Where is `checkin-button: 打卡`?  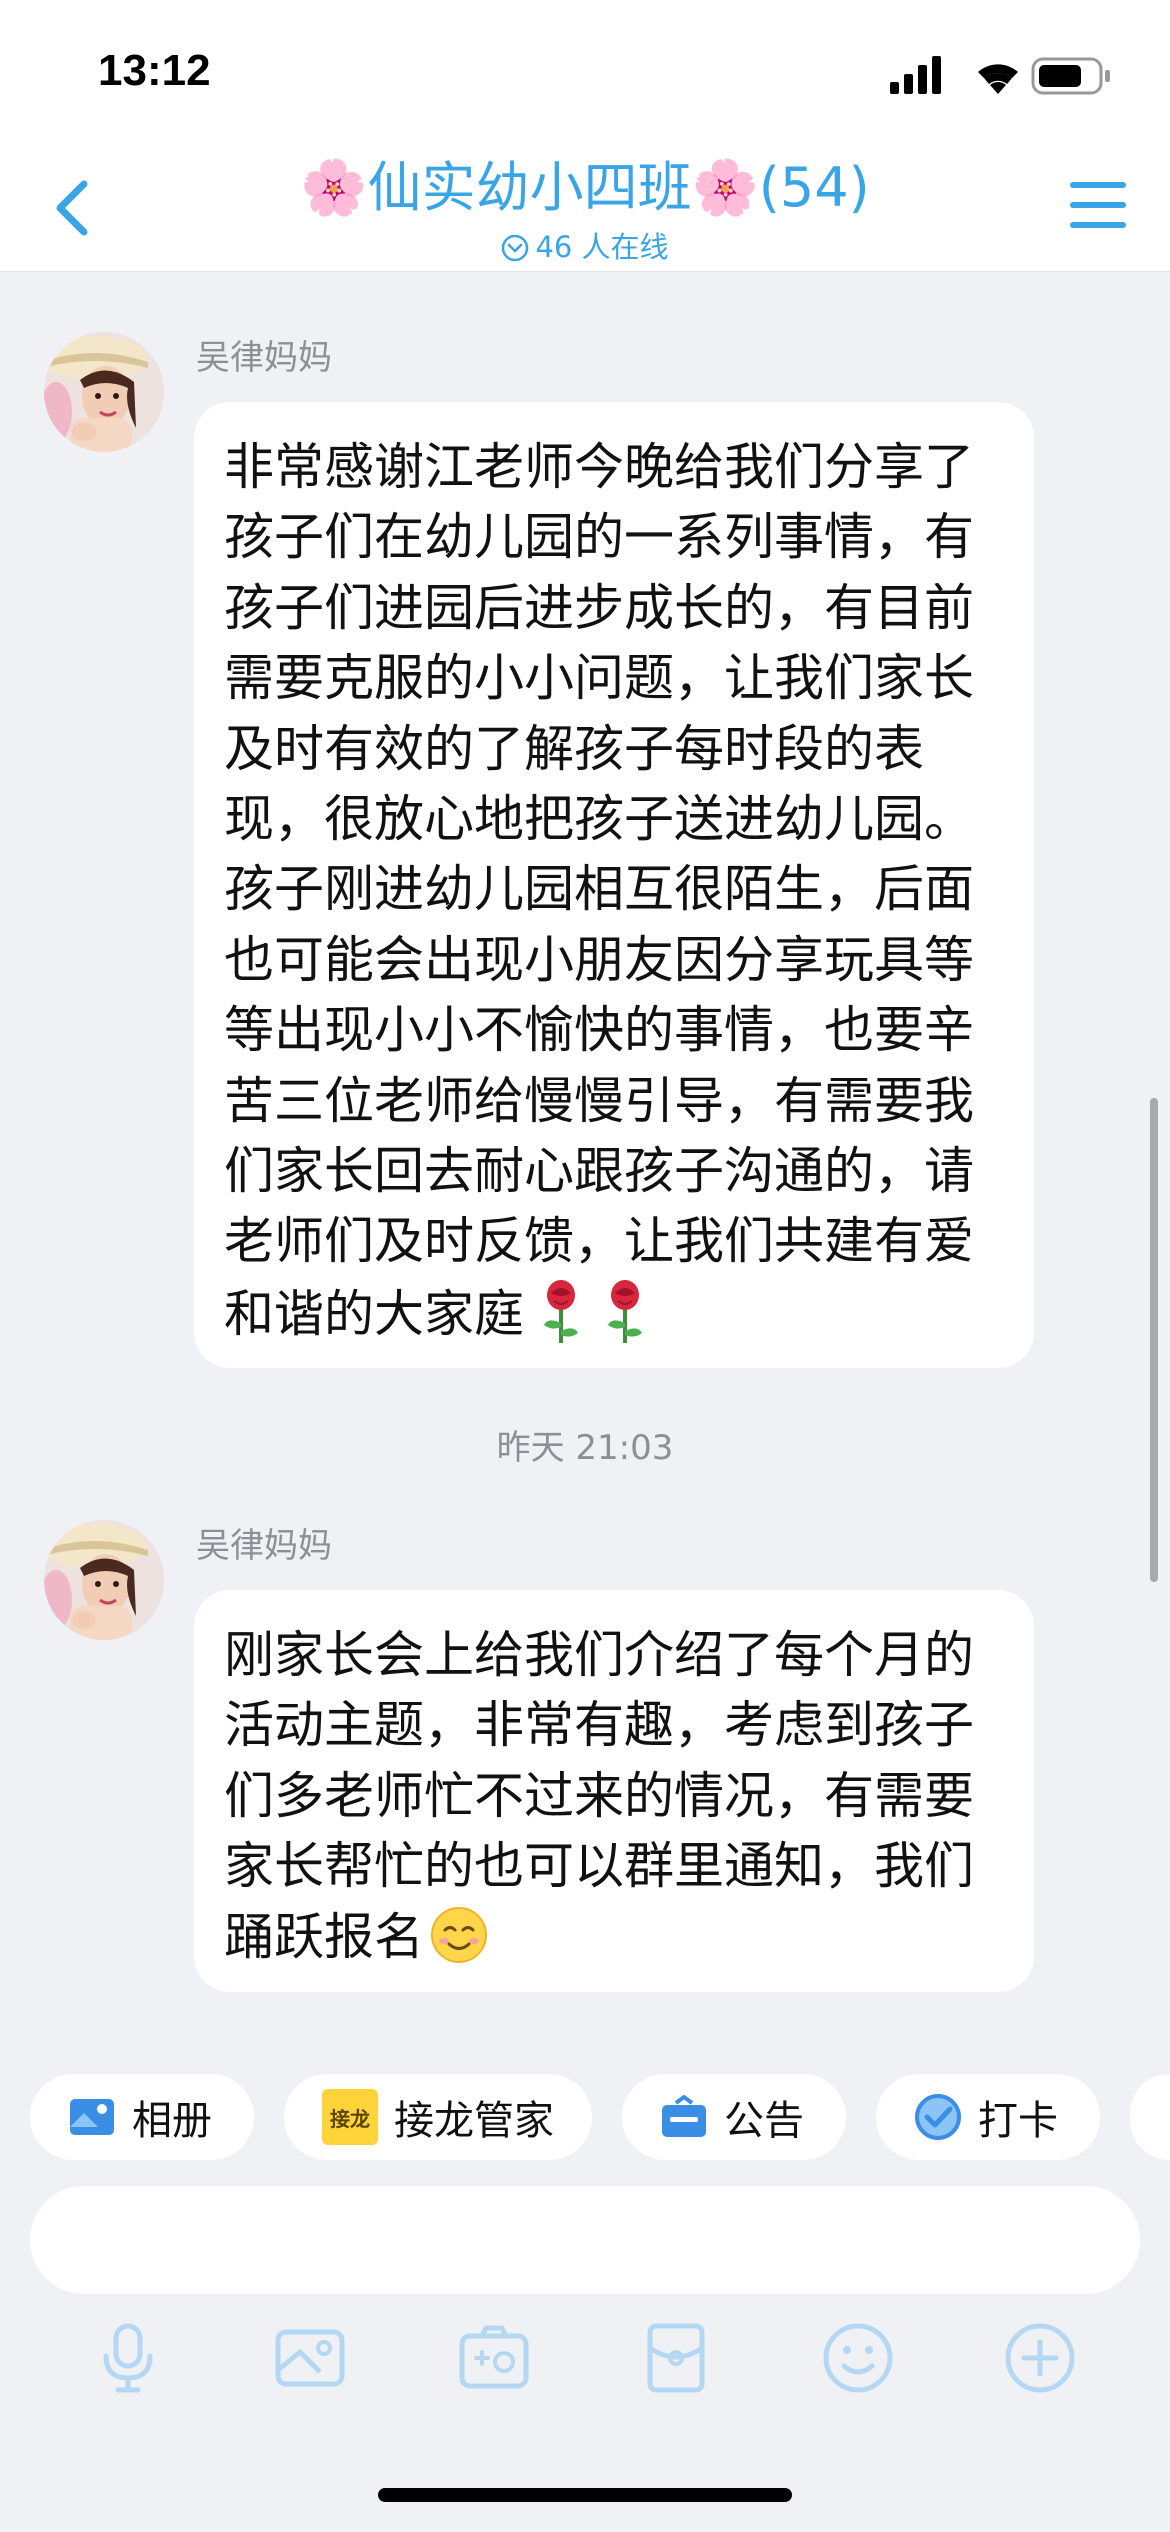
checkin-button: 打卡 is located at coordinates (988, 2117).